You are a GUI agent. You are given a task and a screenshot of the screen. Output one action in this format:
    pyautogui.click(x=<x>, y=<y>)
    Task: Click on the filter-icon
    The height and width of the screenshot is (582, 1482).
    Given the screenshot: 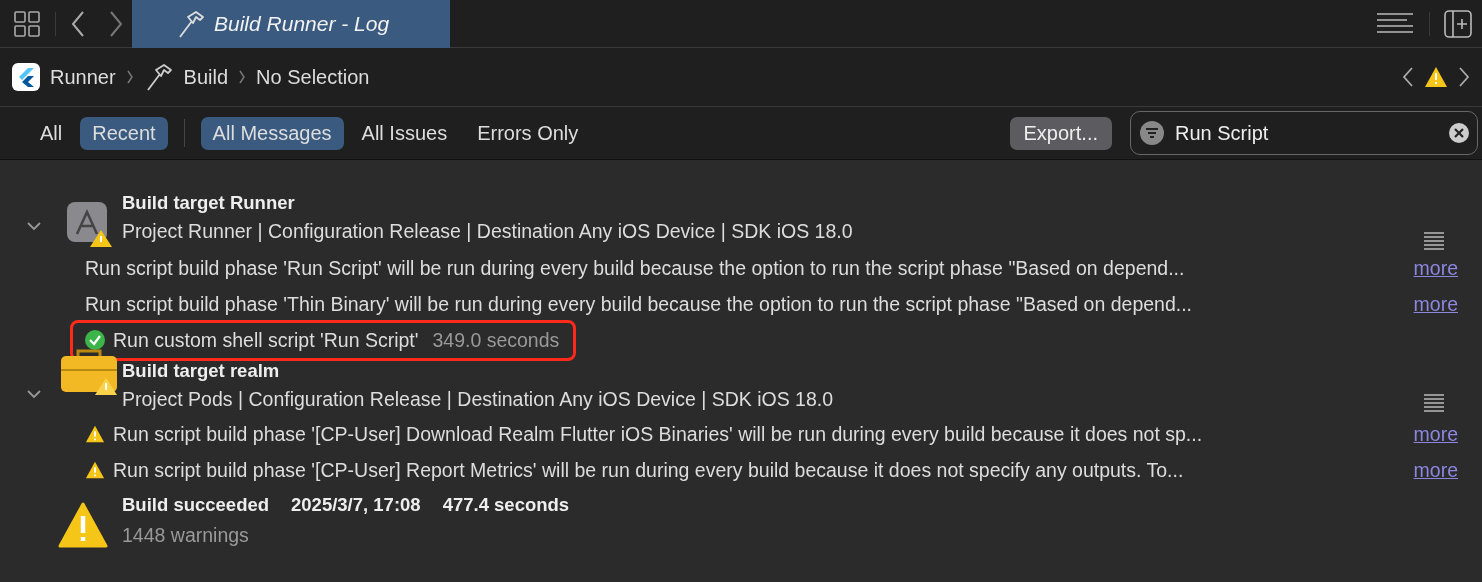 What is the action you would take?
    pyautogui.click(x=1152, y=133)
    